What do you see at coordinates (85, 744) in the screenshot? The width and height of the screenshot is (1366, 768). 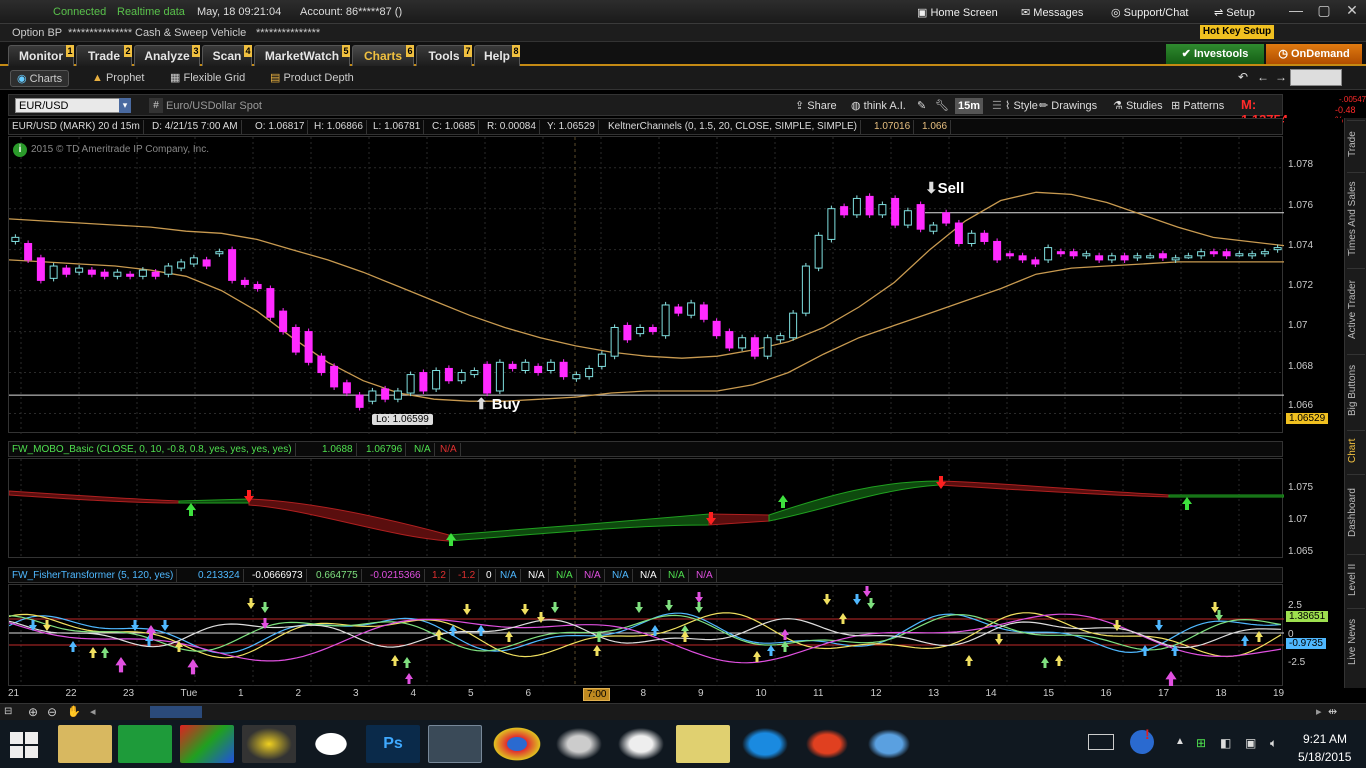 I see `file-explorer-icon` at bounding box center [85, 744].